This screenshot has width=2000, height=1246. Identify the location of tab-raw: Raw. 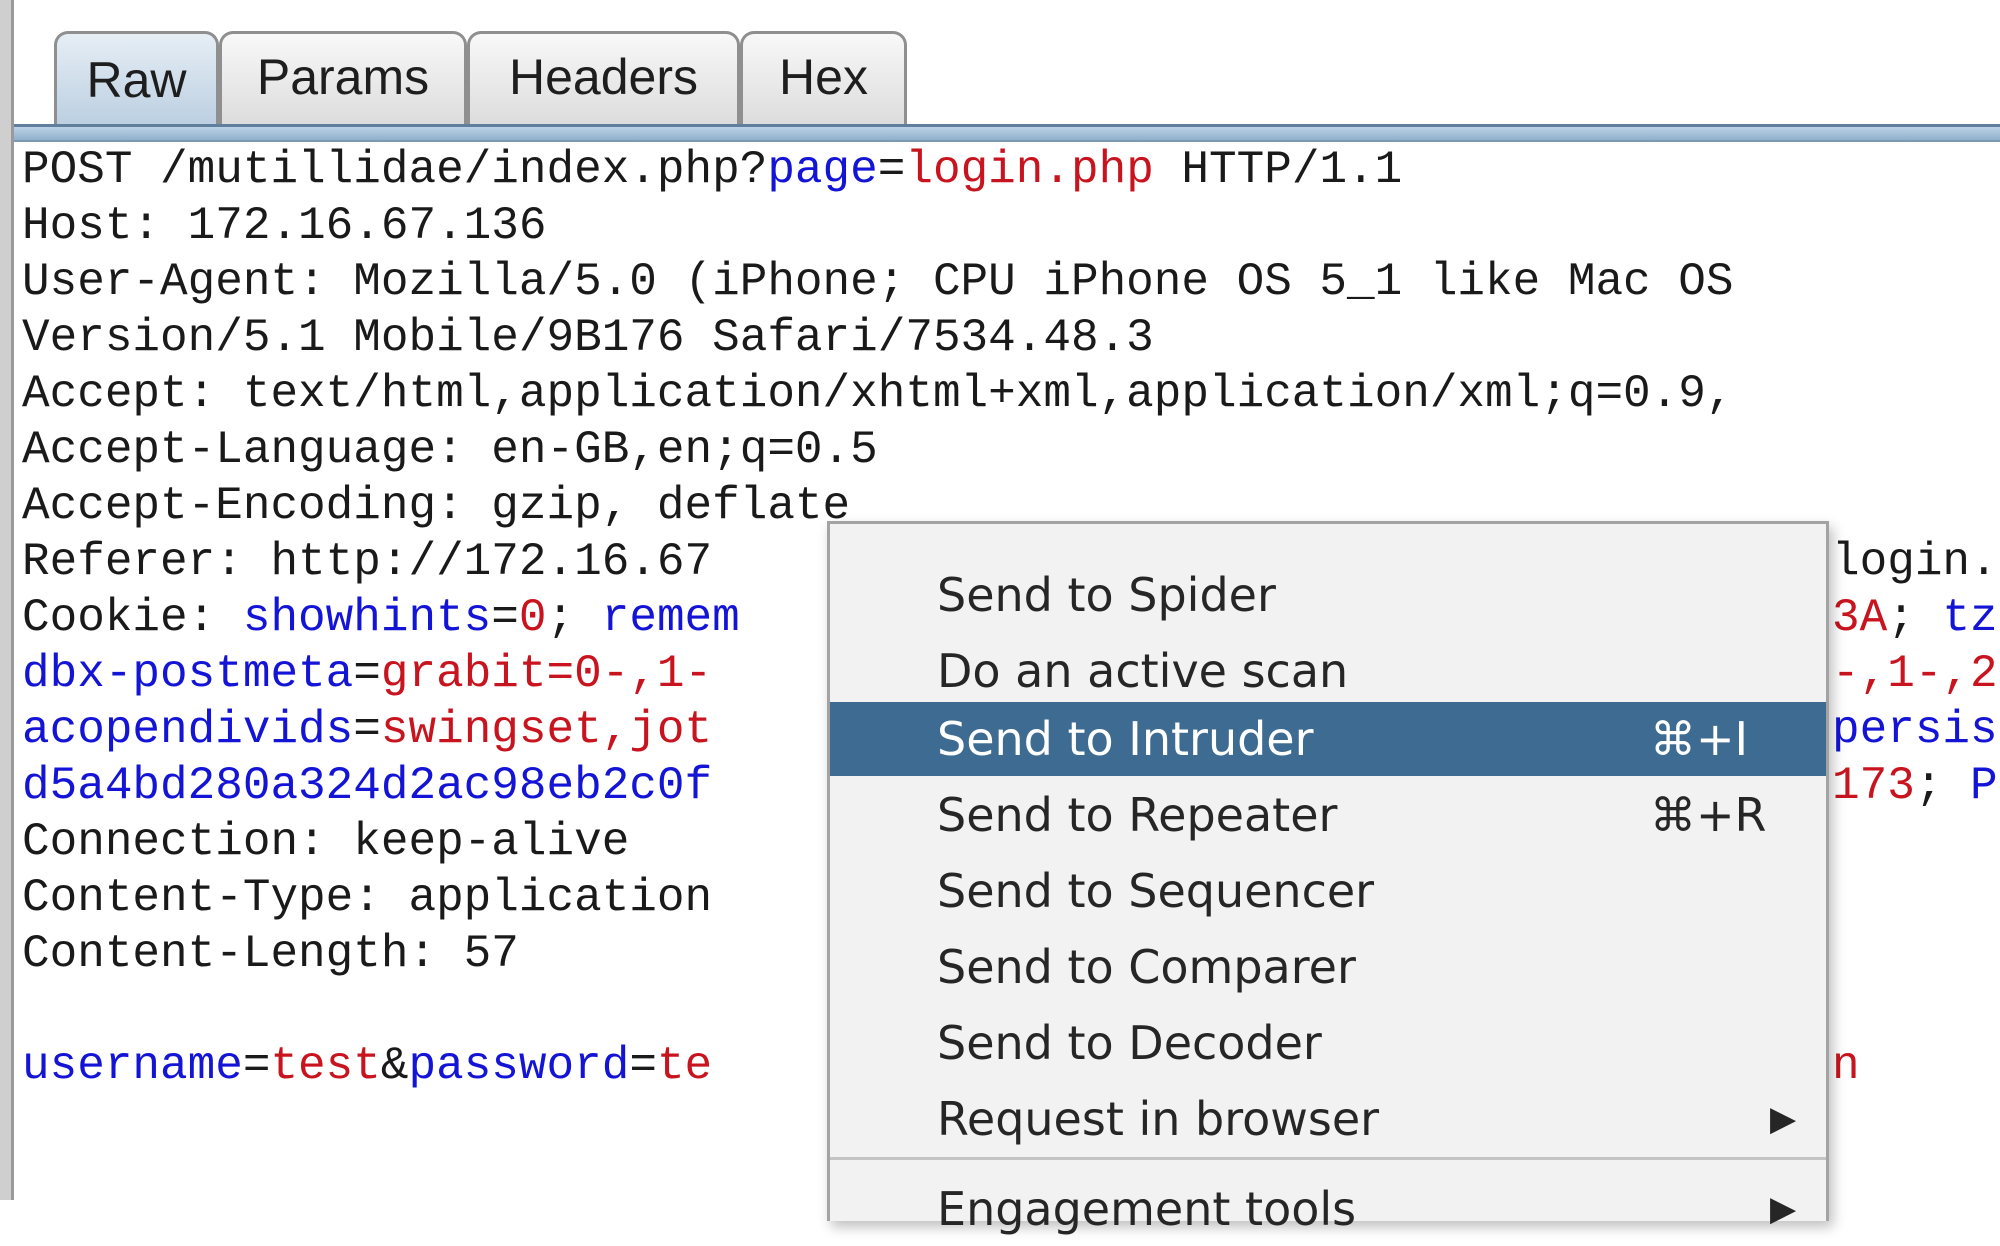
(136, 81).